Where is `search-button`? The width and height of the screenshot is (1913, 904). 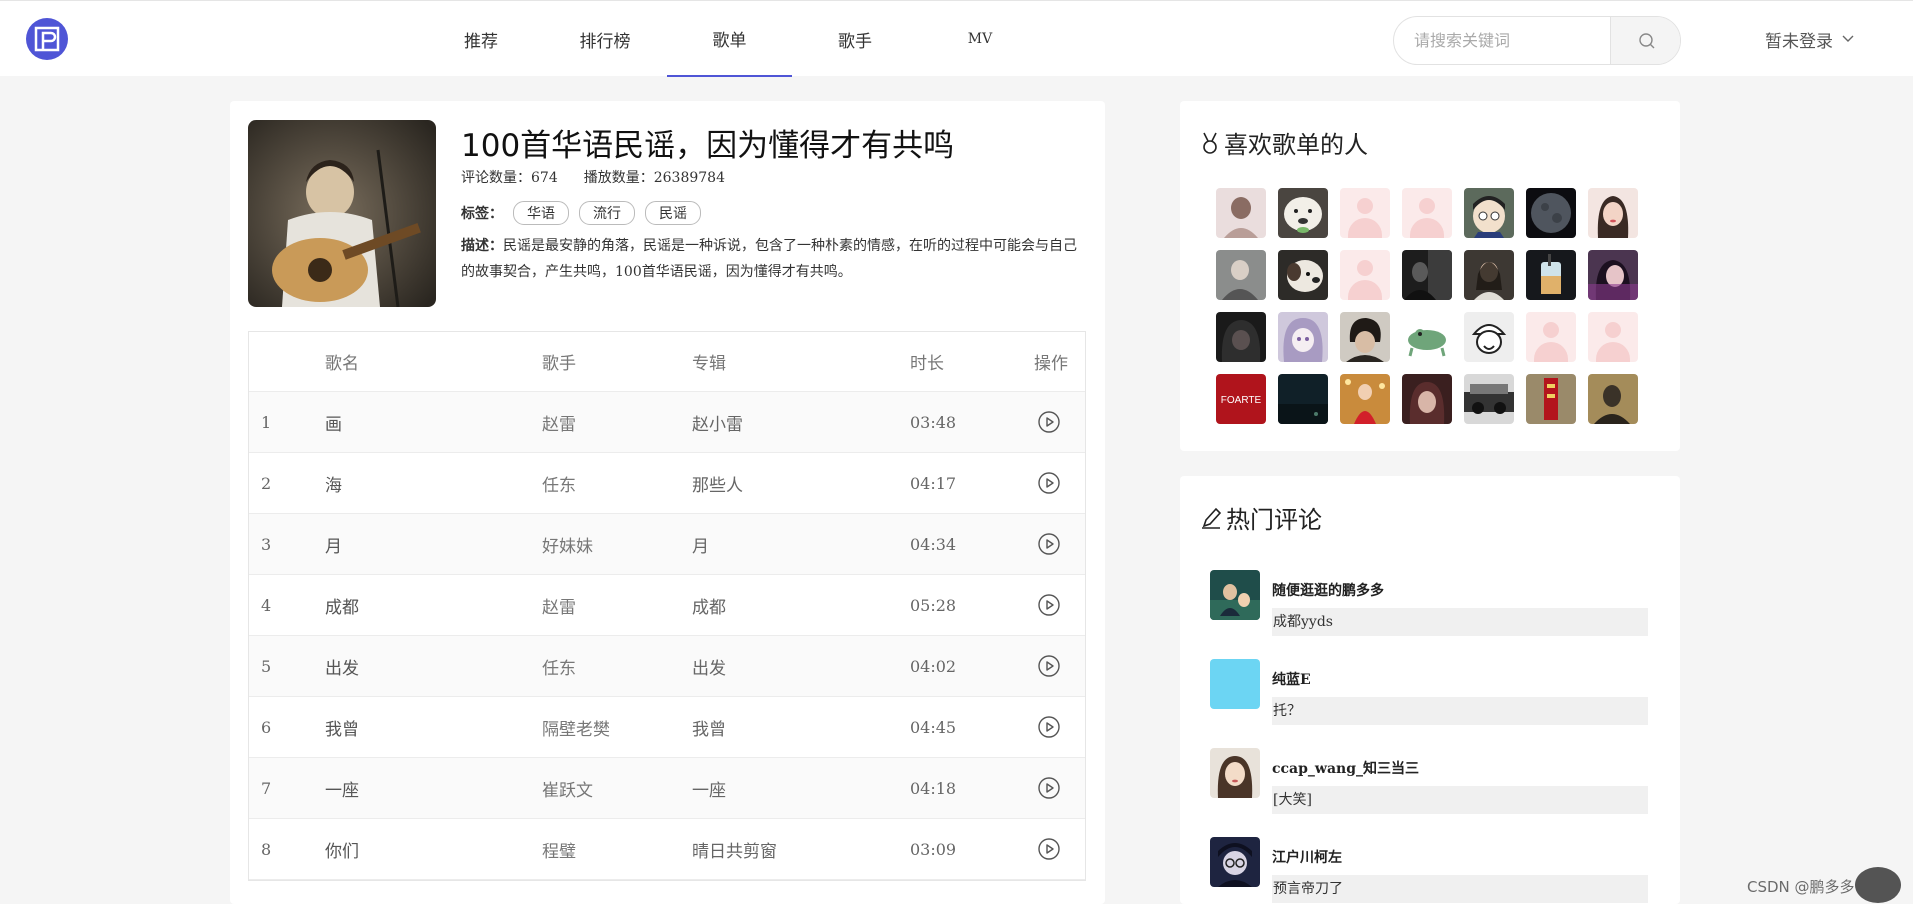
search-button is located at coordinates (1645, 40).